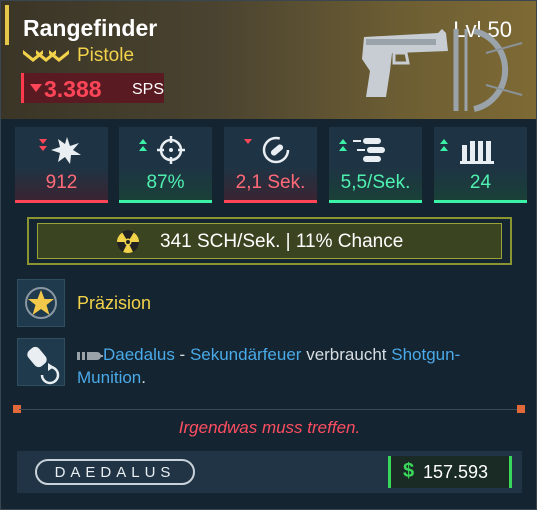  Describe the element at coordinates (143, 377) in the screenshot. I see `perk-end: .` at that location.